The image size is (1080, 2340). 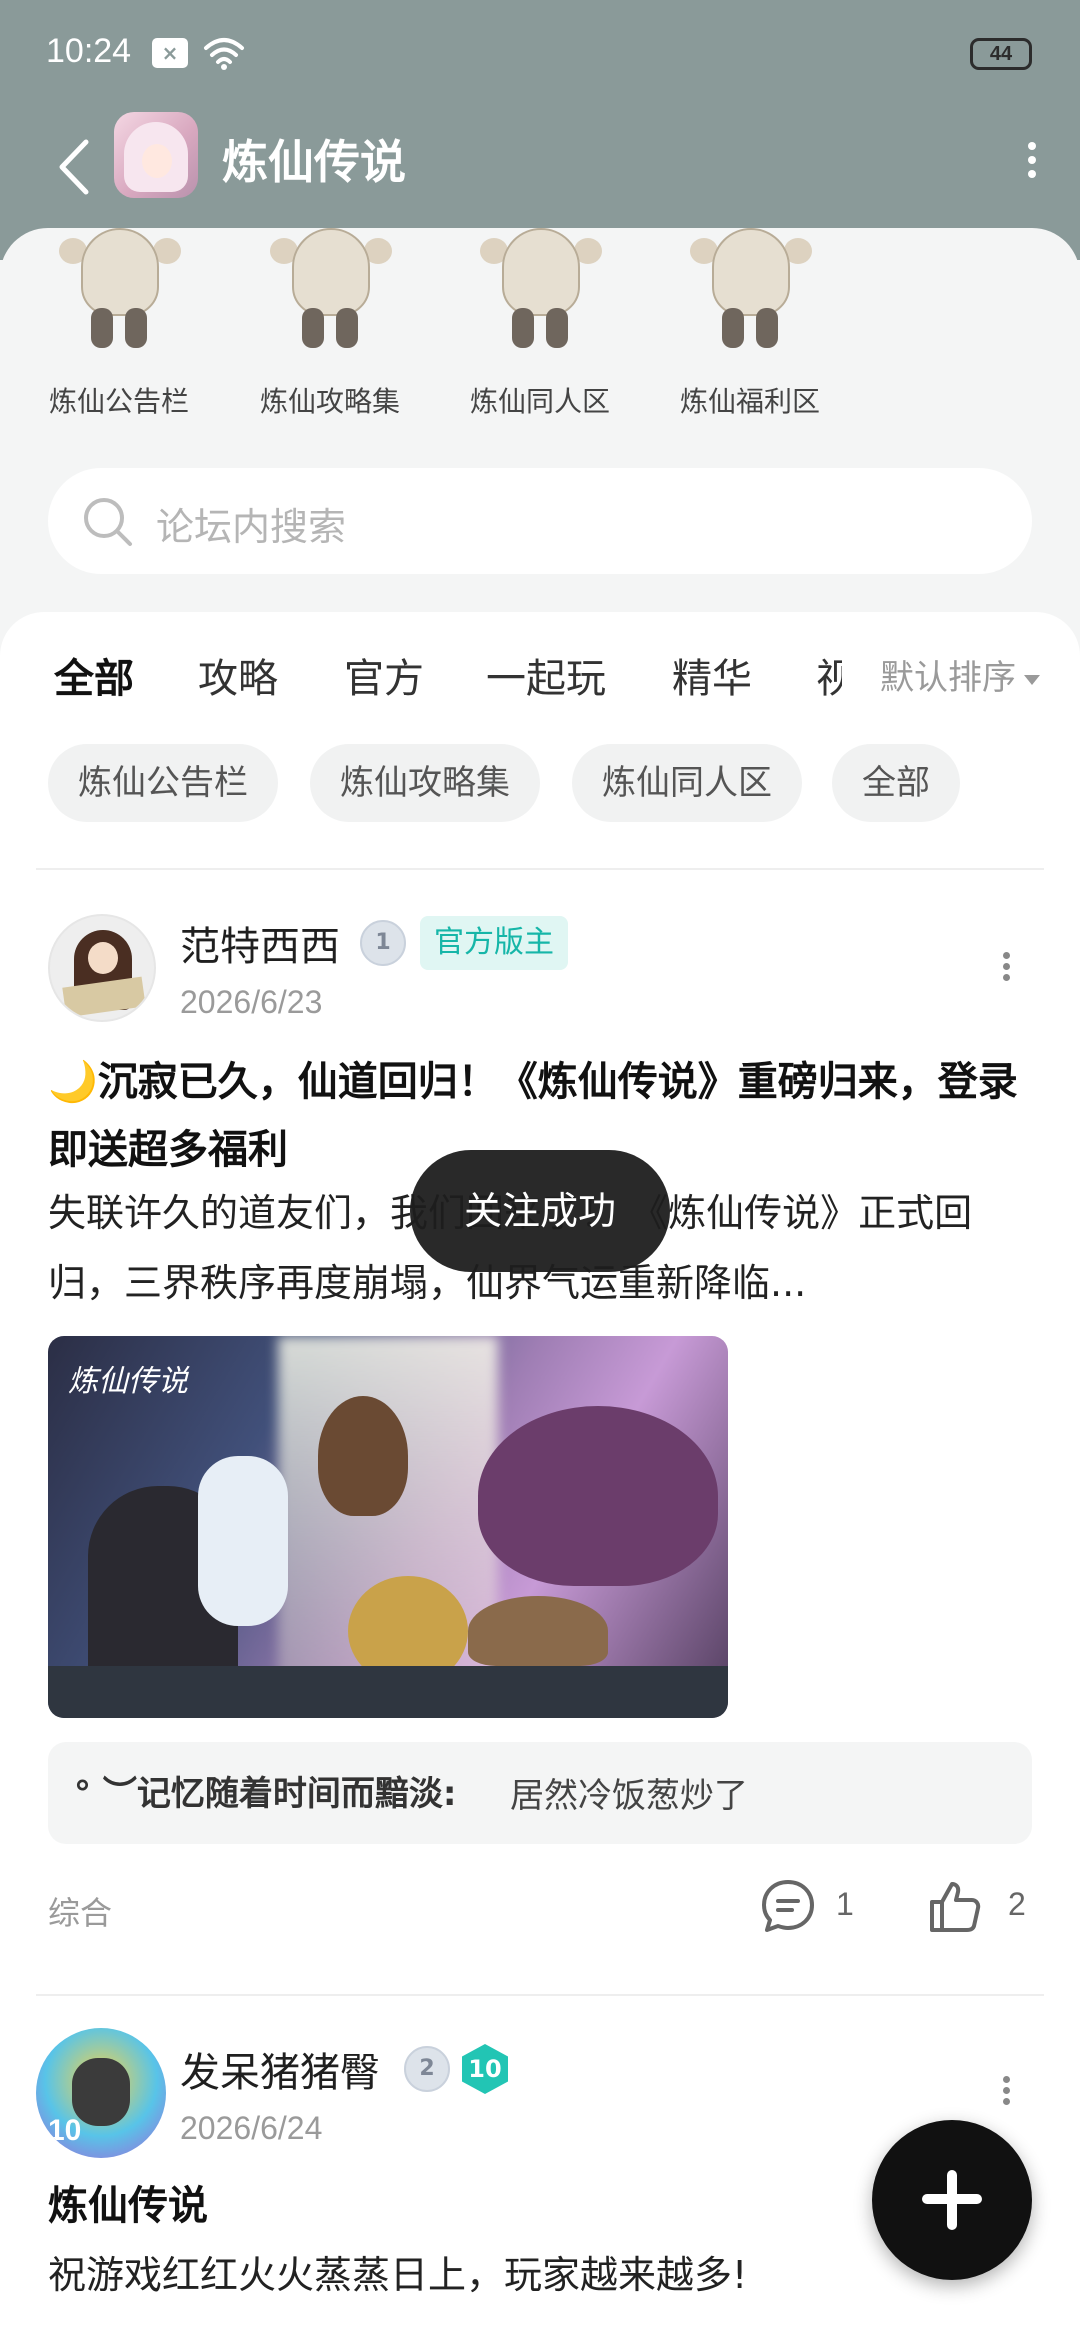 What do you see at coordinates (156, 155) in the screenshot?
I see `game-avatar` at bounding box center [156, 155].